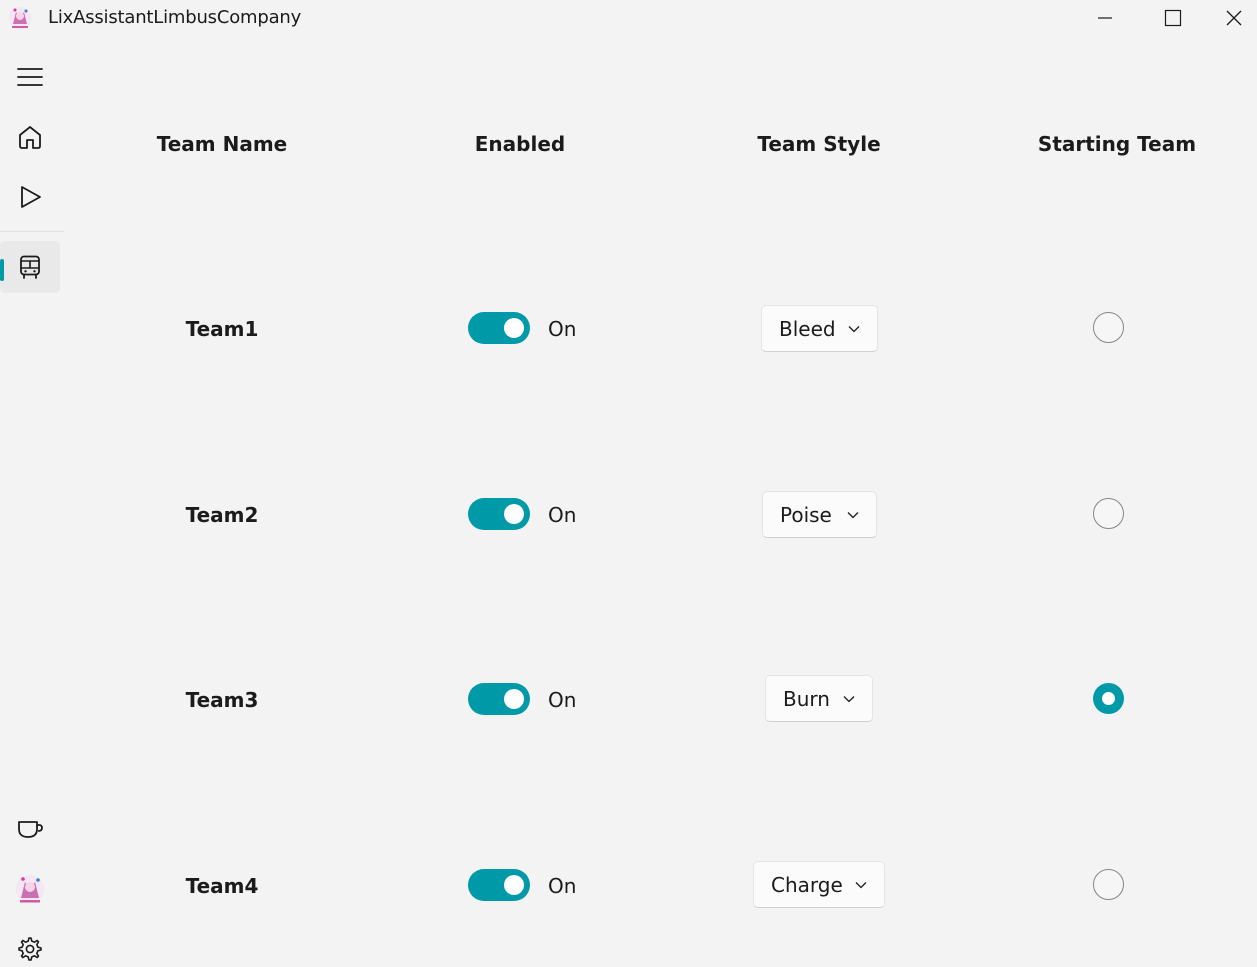 This screenshot has width=1257, height=967. I want to click on nav-item-teams, so click(30, 267).